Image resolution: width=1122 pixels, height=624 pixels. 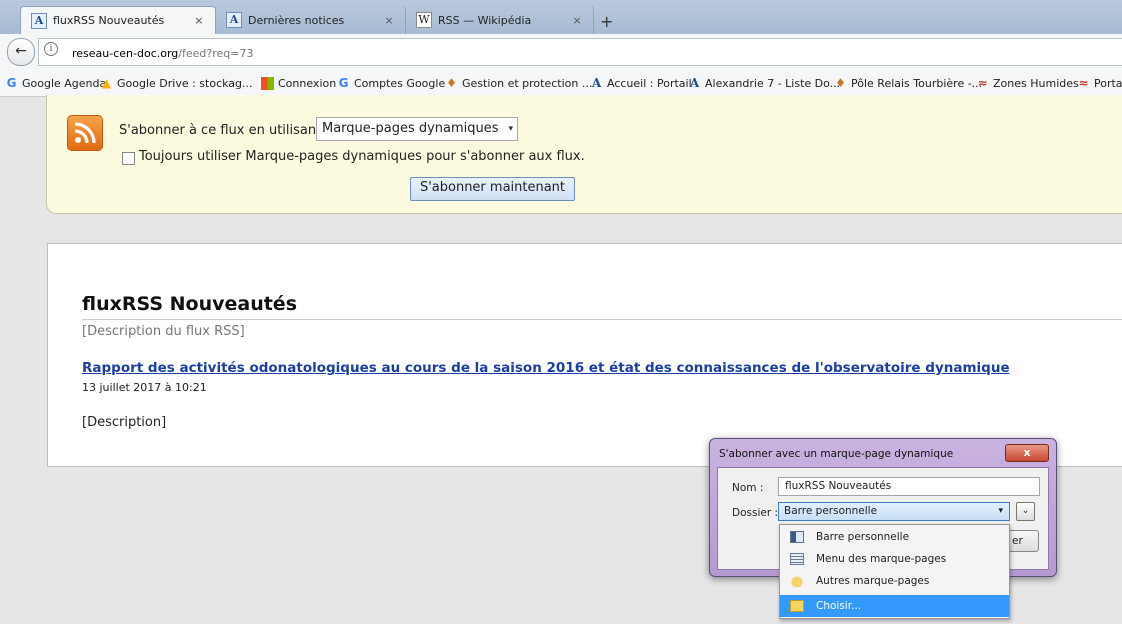 I want to click on bookmark-accueil-portail: A Accueil : Portail, so click(x=641, y=83).